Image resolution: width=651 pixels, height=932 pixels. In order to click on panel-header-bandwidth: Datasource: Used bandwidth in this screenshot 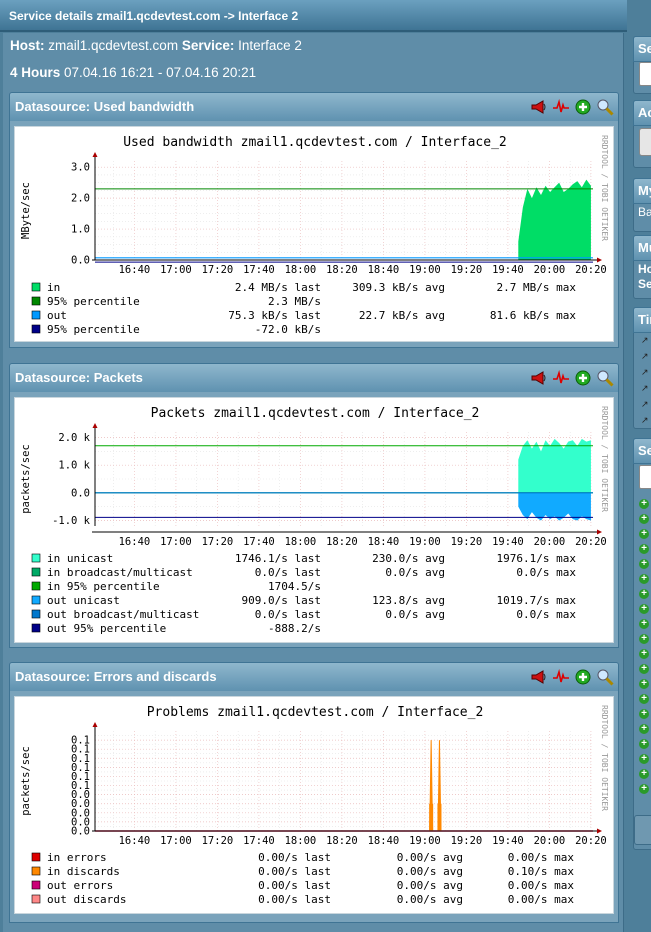, I will do `click(314, 107)`.